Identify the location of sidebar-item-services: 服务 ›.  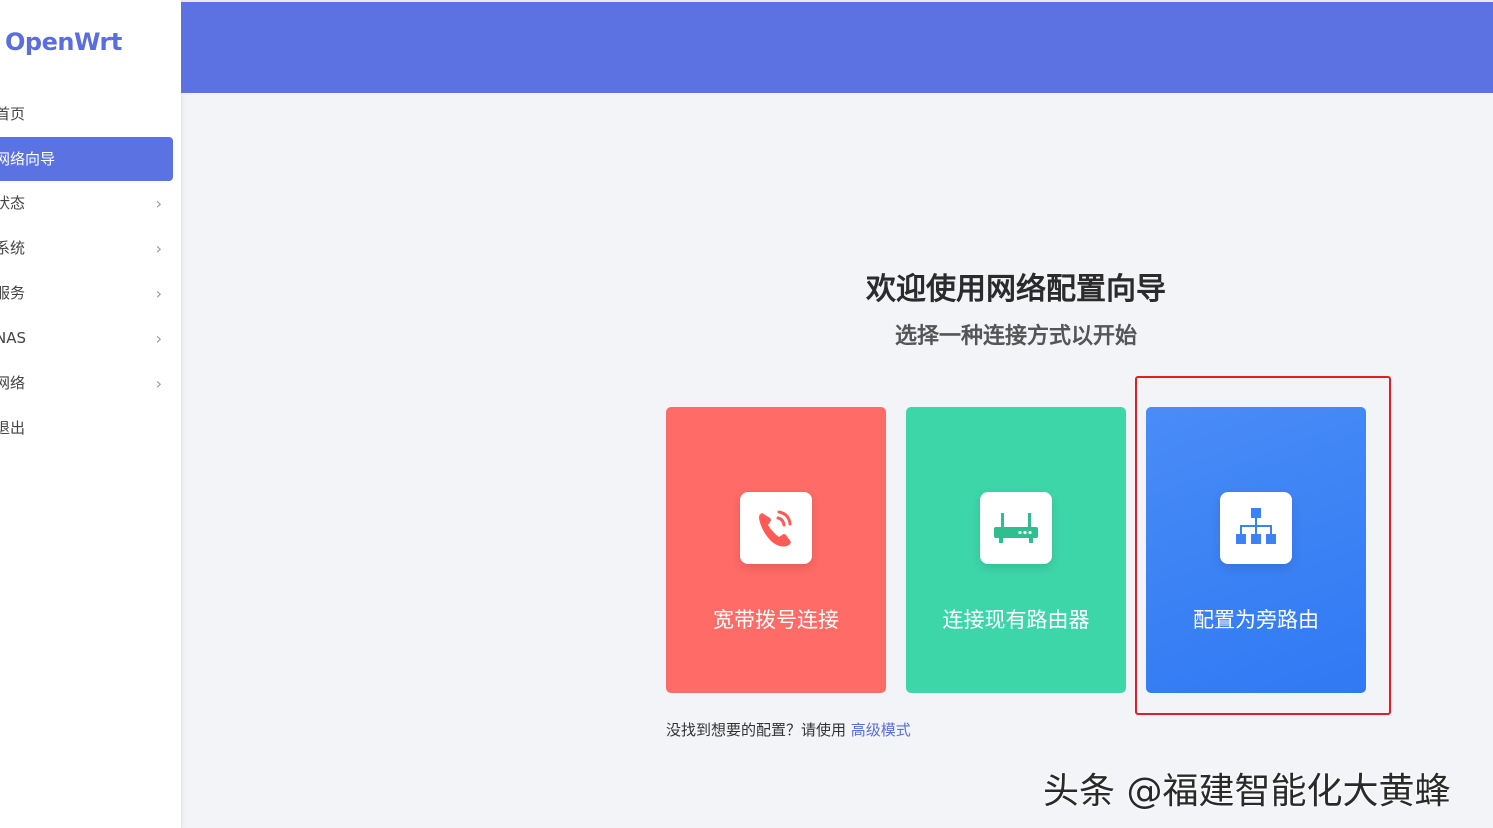
(90, 293).